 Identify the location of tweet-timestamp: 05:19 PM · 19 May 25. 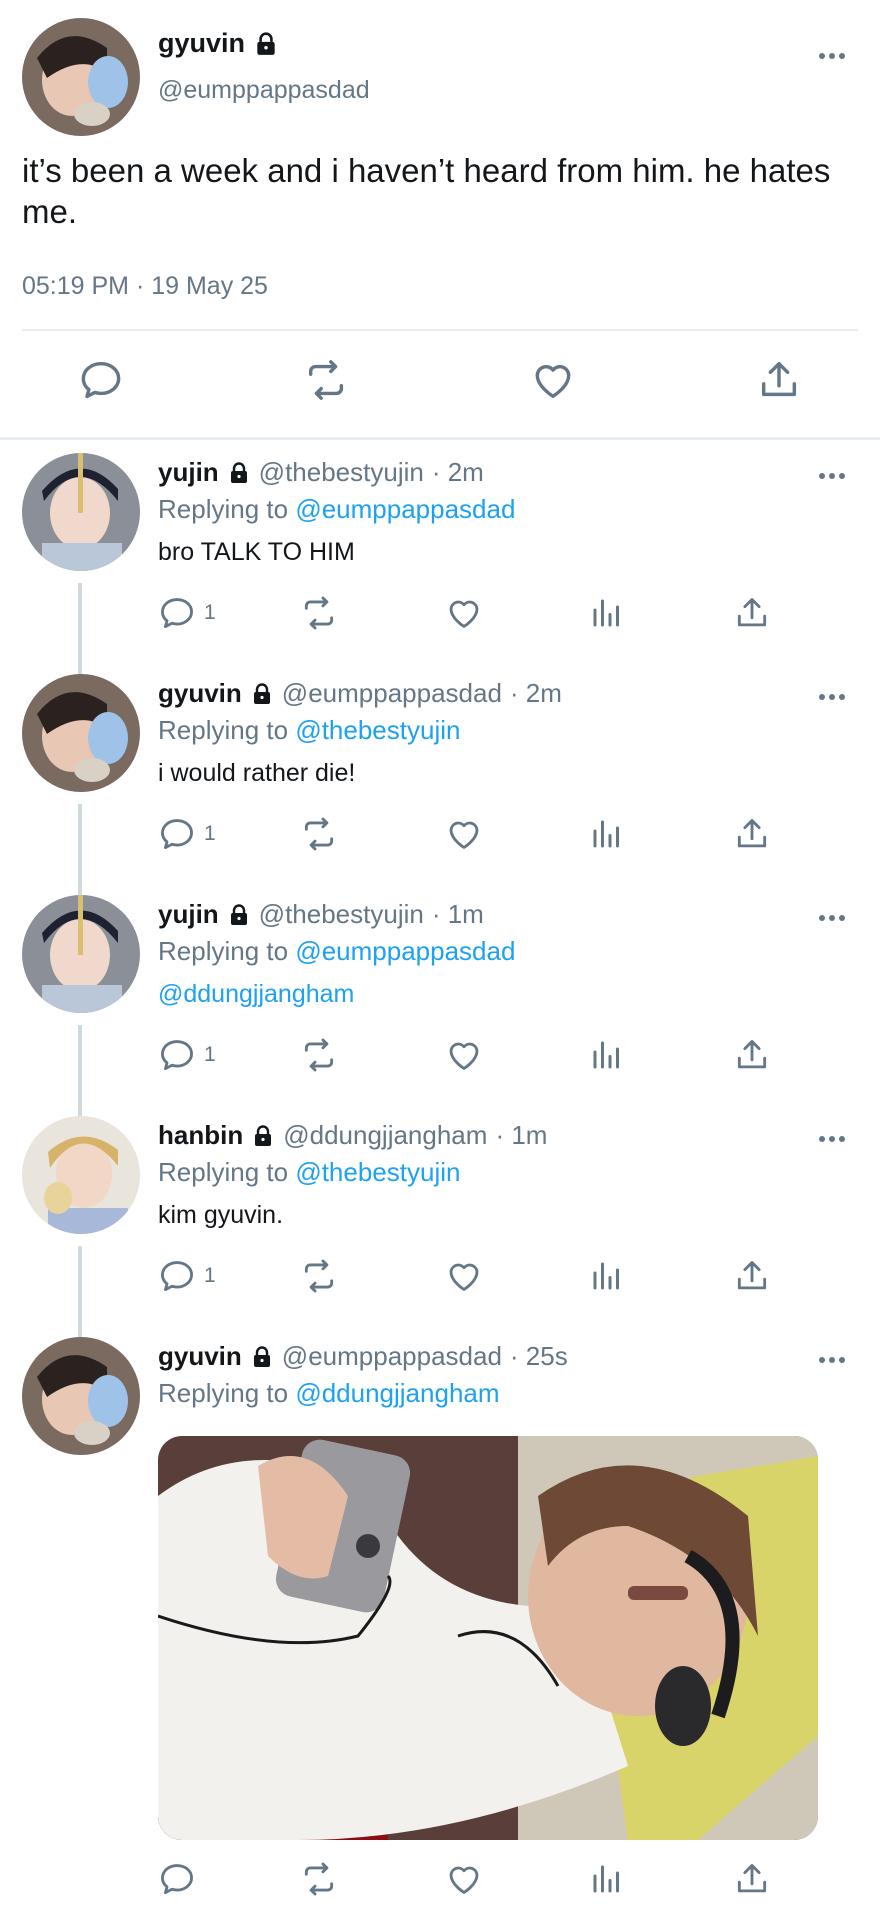
(145, 286).